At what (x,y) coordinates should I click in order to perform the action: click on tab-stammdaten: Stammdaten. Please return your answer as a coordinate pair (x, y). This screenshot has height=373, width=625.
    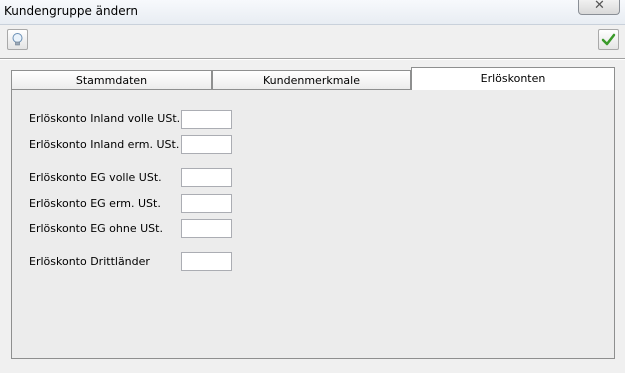
    Looking at the image, I should click on (111, 79).